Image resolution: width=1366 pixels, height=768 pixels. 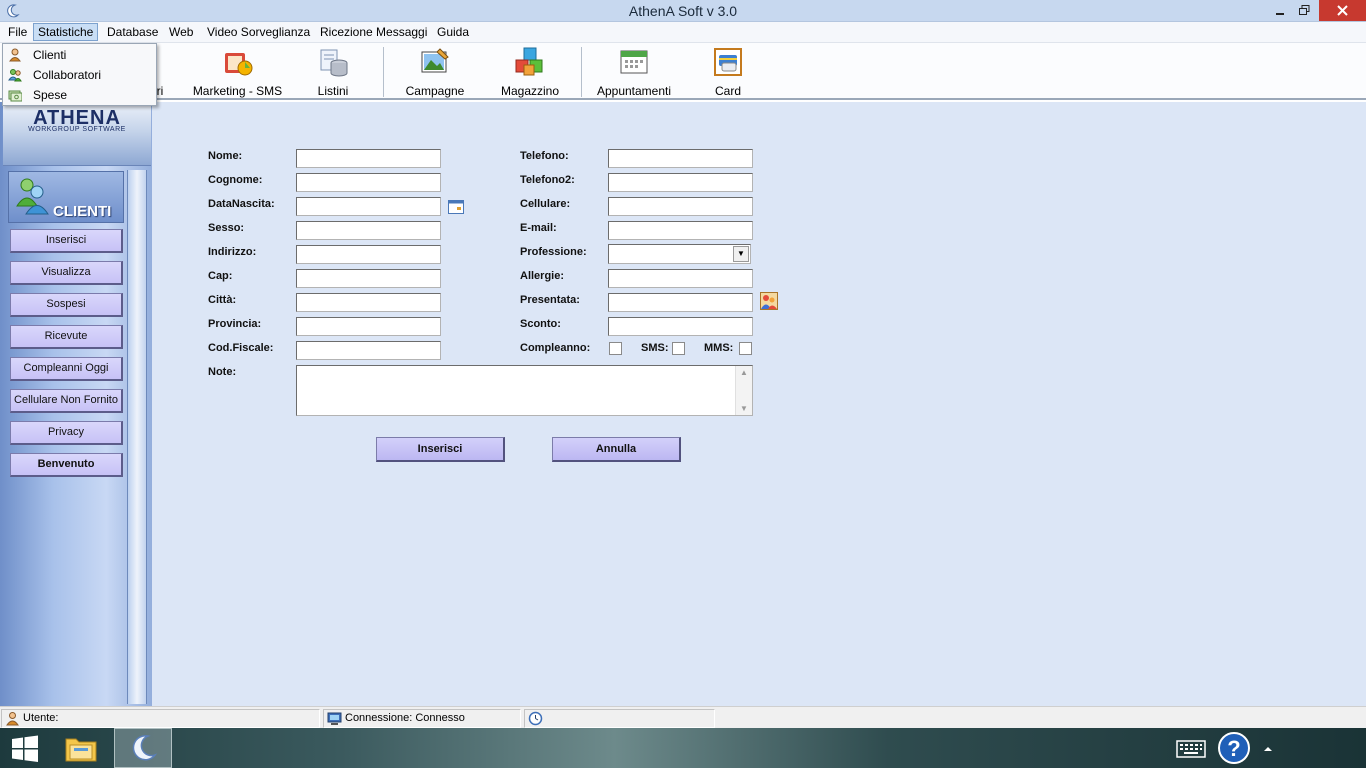 I want to click on menu-web: Web, so click(x=181, y=33).